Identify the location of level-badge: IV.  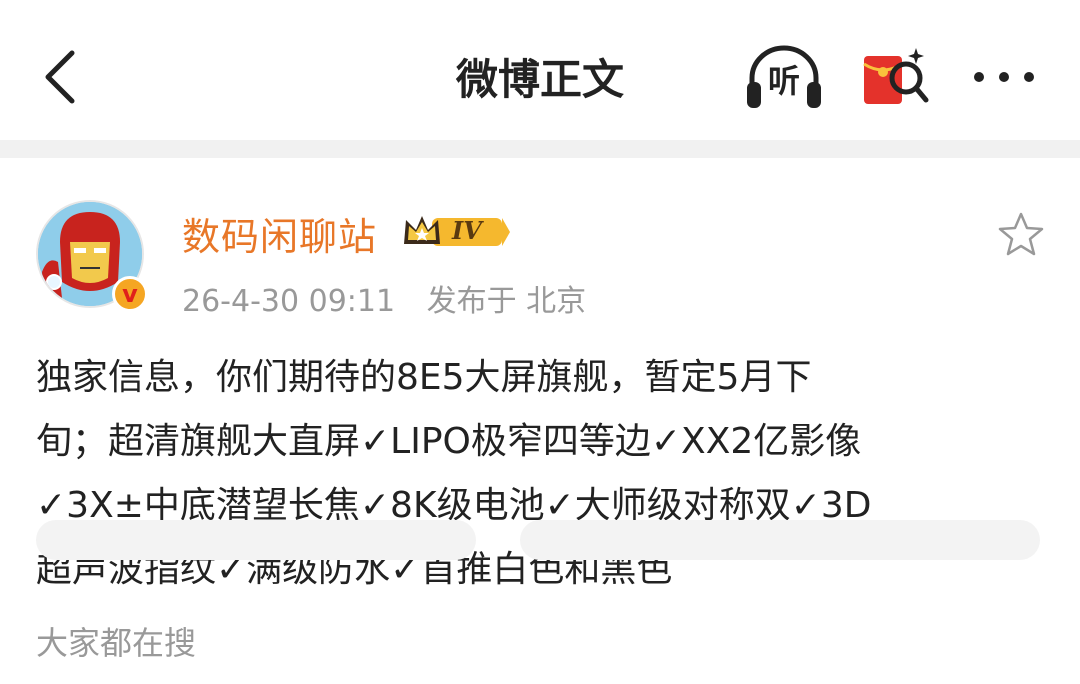
(457, 232).